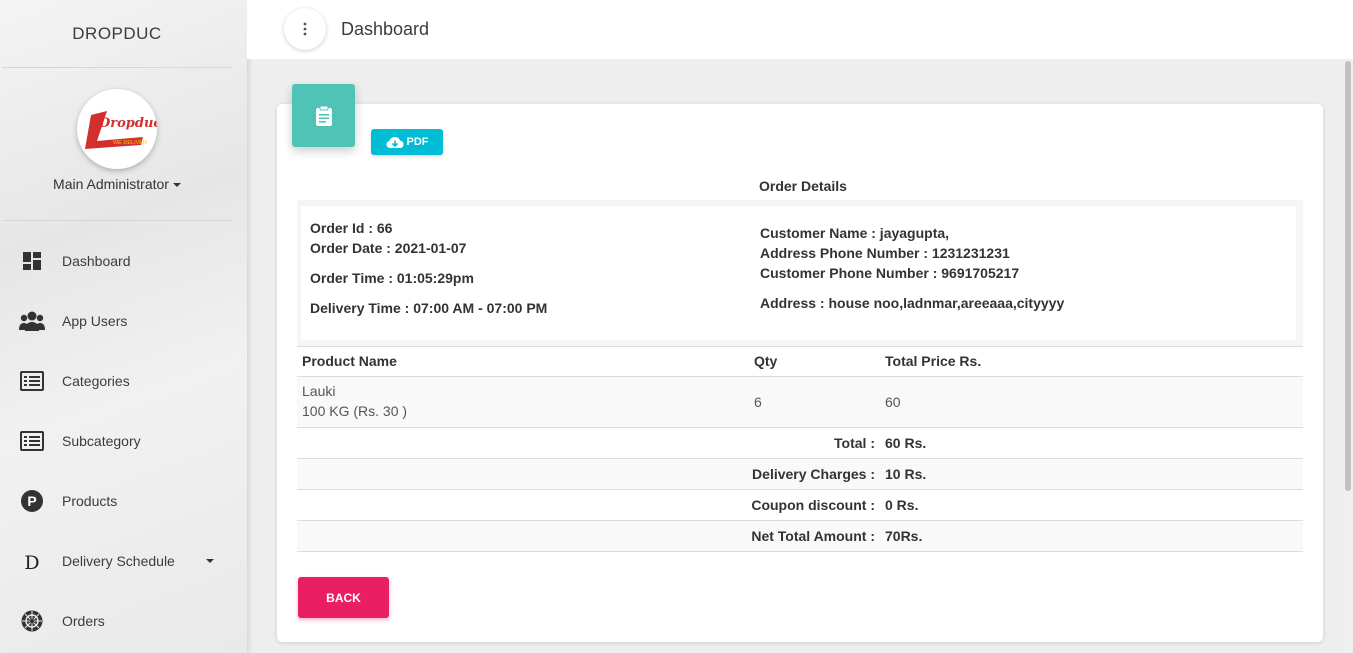 This screenshot has height=653, width=1353. Describe the element at coordinates (813, 505) in the screenshot. I see `summary-label: Coupon discount :` at that location.